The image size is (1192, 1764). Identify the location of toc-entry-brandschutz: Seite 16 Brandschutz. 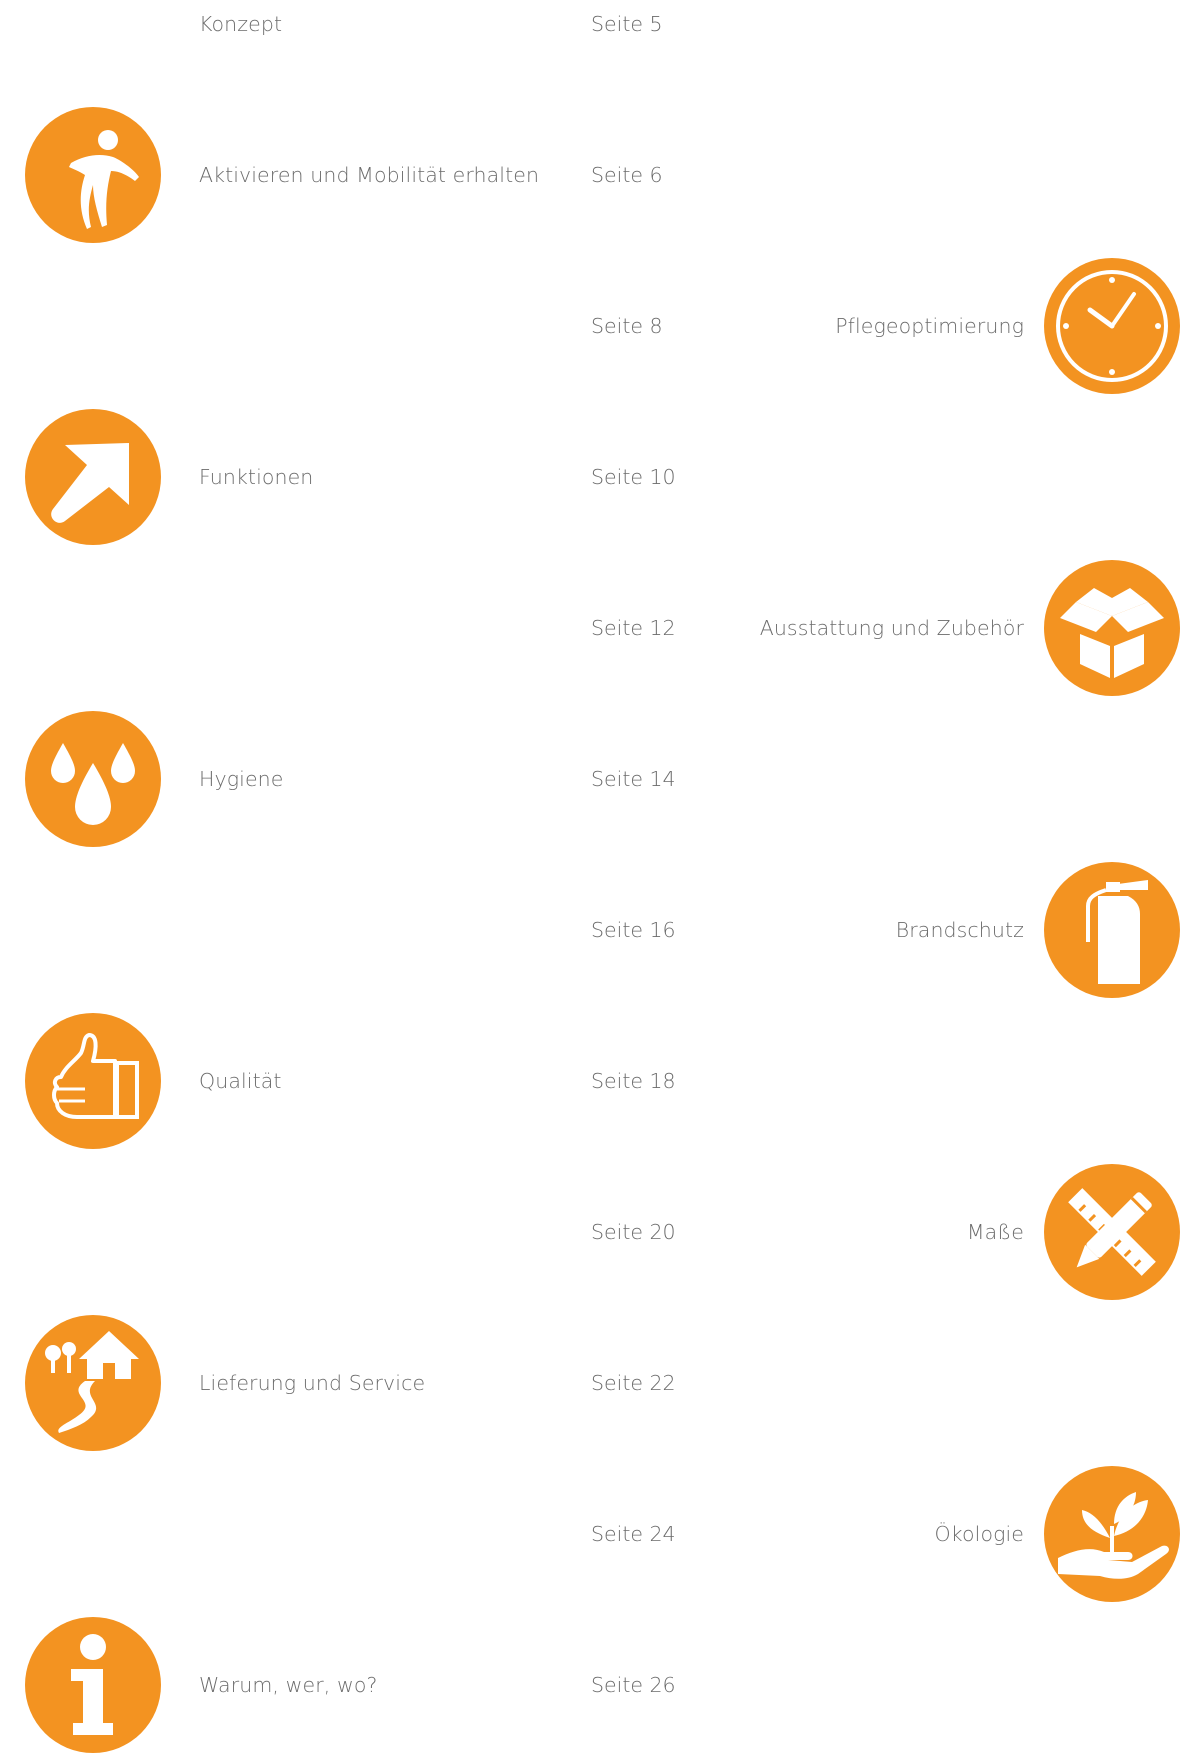
(596, 930).